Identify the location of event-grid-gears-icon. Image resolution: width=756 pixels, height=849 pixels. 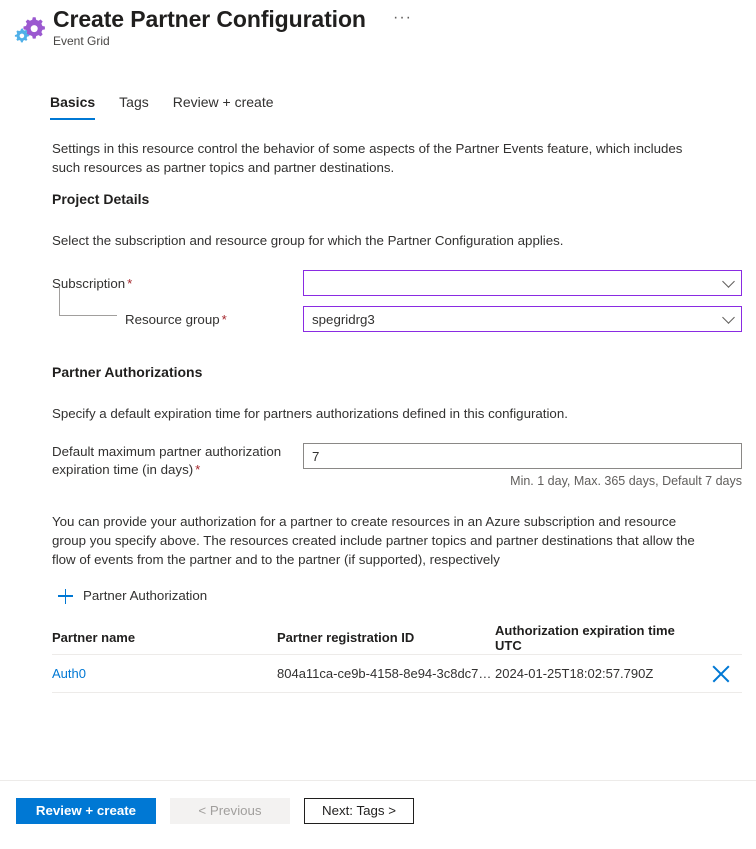
(31, 29).